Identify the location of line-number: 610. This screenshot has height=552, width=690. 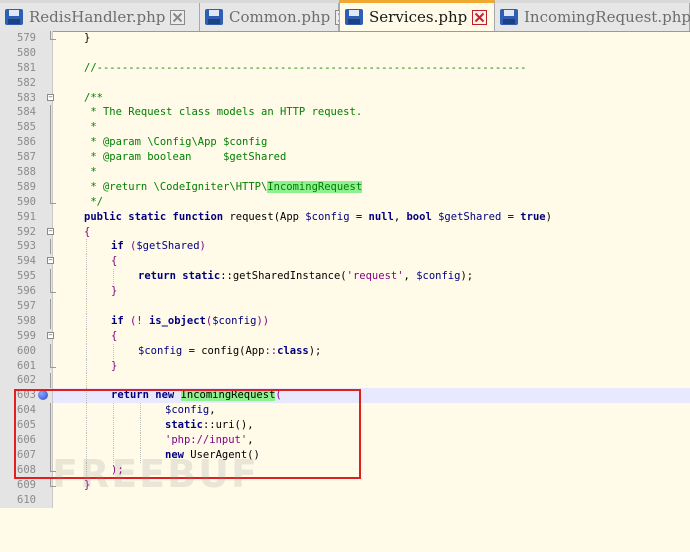
(19, 500).